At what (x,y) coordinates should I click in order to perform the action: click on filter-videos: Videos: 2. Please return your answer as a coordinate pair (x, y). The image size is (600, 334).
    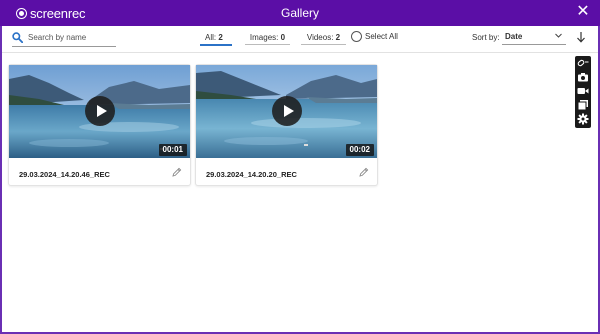
    Looking at the image, I should click on (323, 39).